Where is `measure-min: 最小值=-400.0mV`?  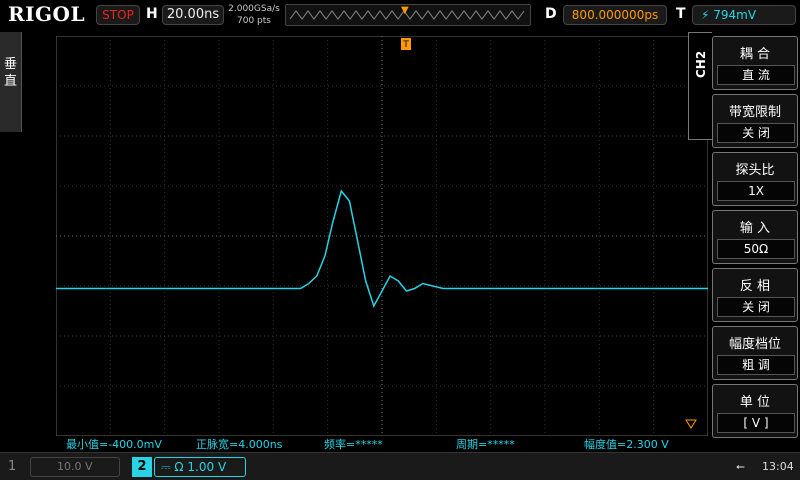
measure-min: 最小值=-400.0mV is located at coordinates (114, 444).